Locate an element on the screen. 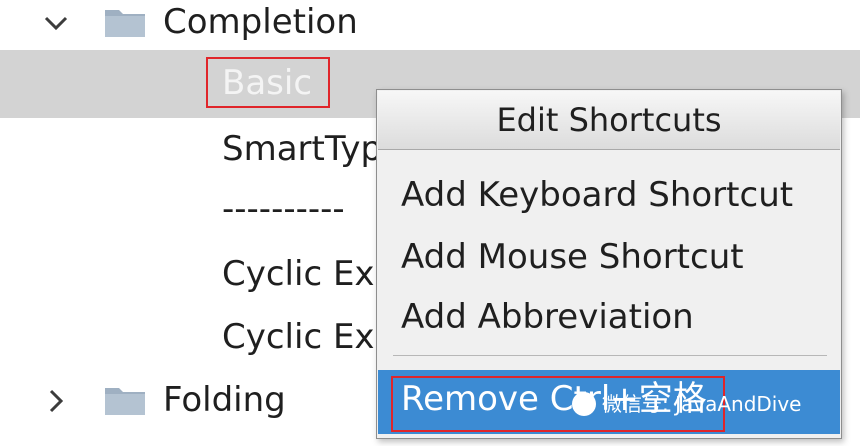 Image resolution: width=860 pixels, height=446 pixels. tree-node-basic: Basic is located at coordinates (267, 83).